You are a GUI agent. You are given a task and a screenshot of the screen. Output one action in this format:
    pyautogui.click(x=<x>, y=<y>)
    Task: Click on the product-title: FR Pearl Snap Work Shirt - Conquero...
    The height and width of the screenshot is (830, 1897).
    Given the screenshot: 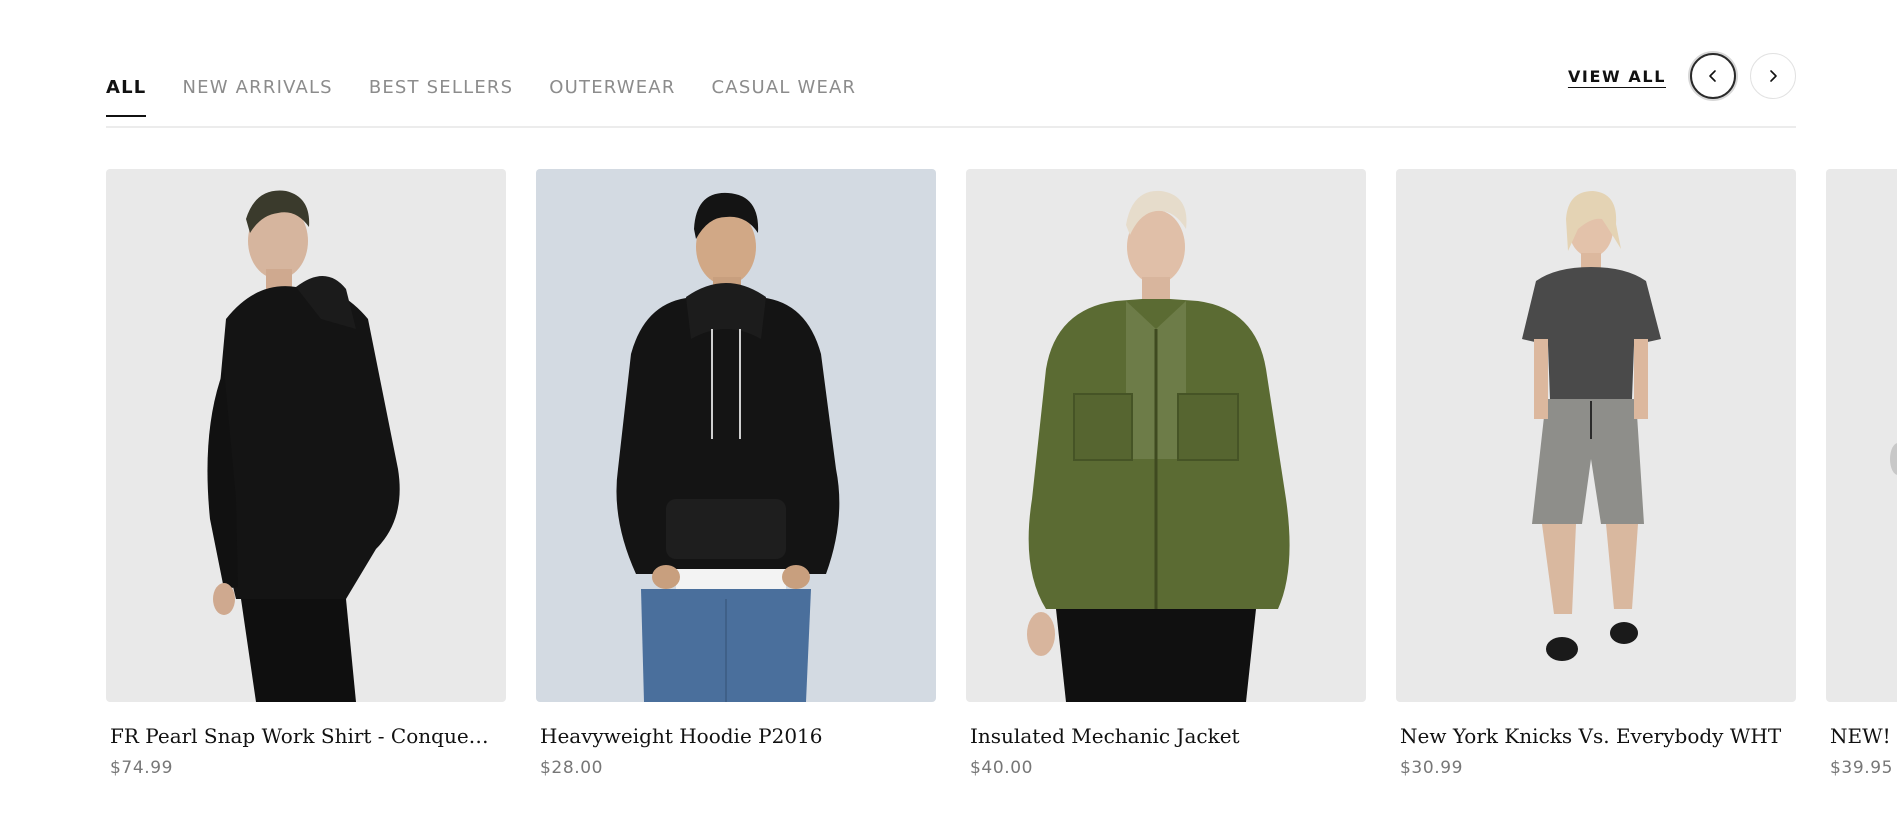 What is the action you would take?
    pyautogui.click(x=302, y=736)
    